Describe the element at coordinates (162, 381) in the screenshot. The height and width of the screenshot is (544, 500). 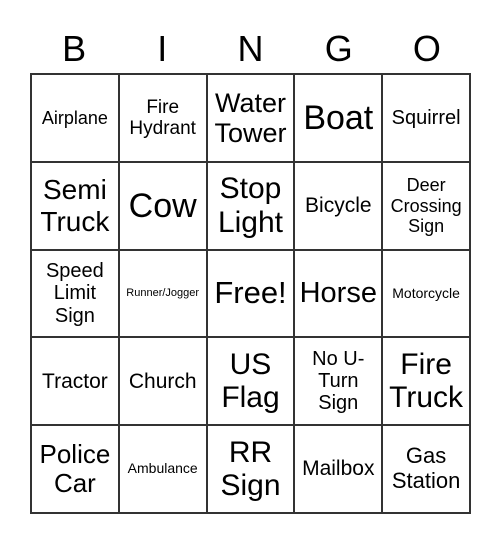
I see `bingo-cell: Church` at that location.